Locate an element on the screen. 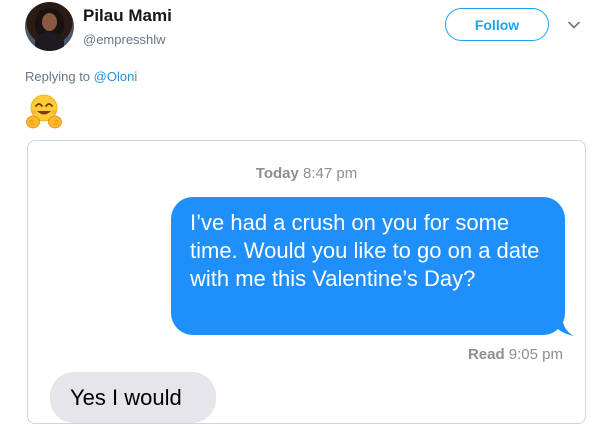  replying-to-line: Replying to @Oloni is located at coordinates (81, 76).